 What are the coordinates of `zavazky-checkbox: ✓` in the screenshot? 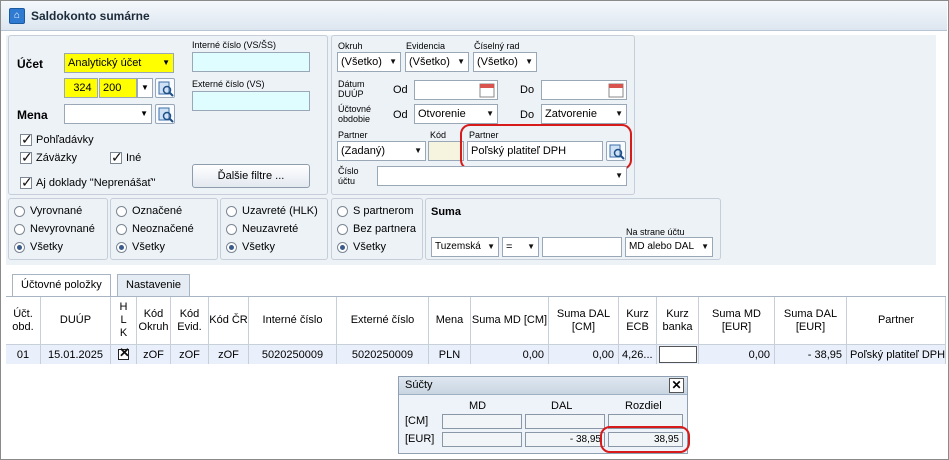 It's located at (26, 157).